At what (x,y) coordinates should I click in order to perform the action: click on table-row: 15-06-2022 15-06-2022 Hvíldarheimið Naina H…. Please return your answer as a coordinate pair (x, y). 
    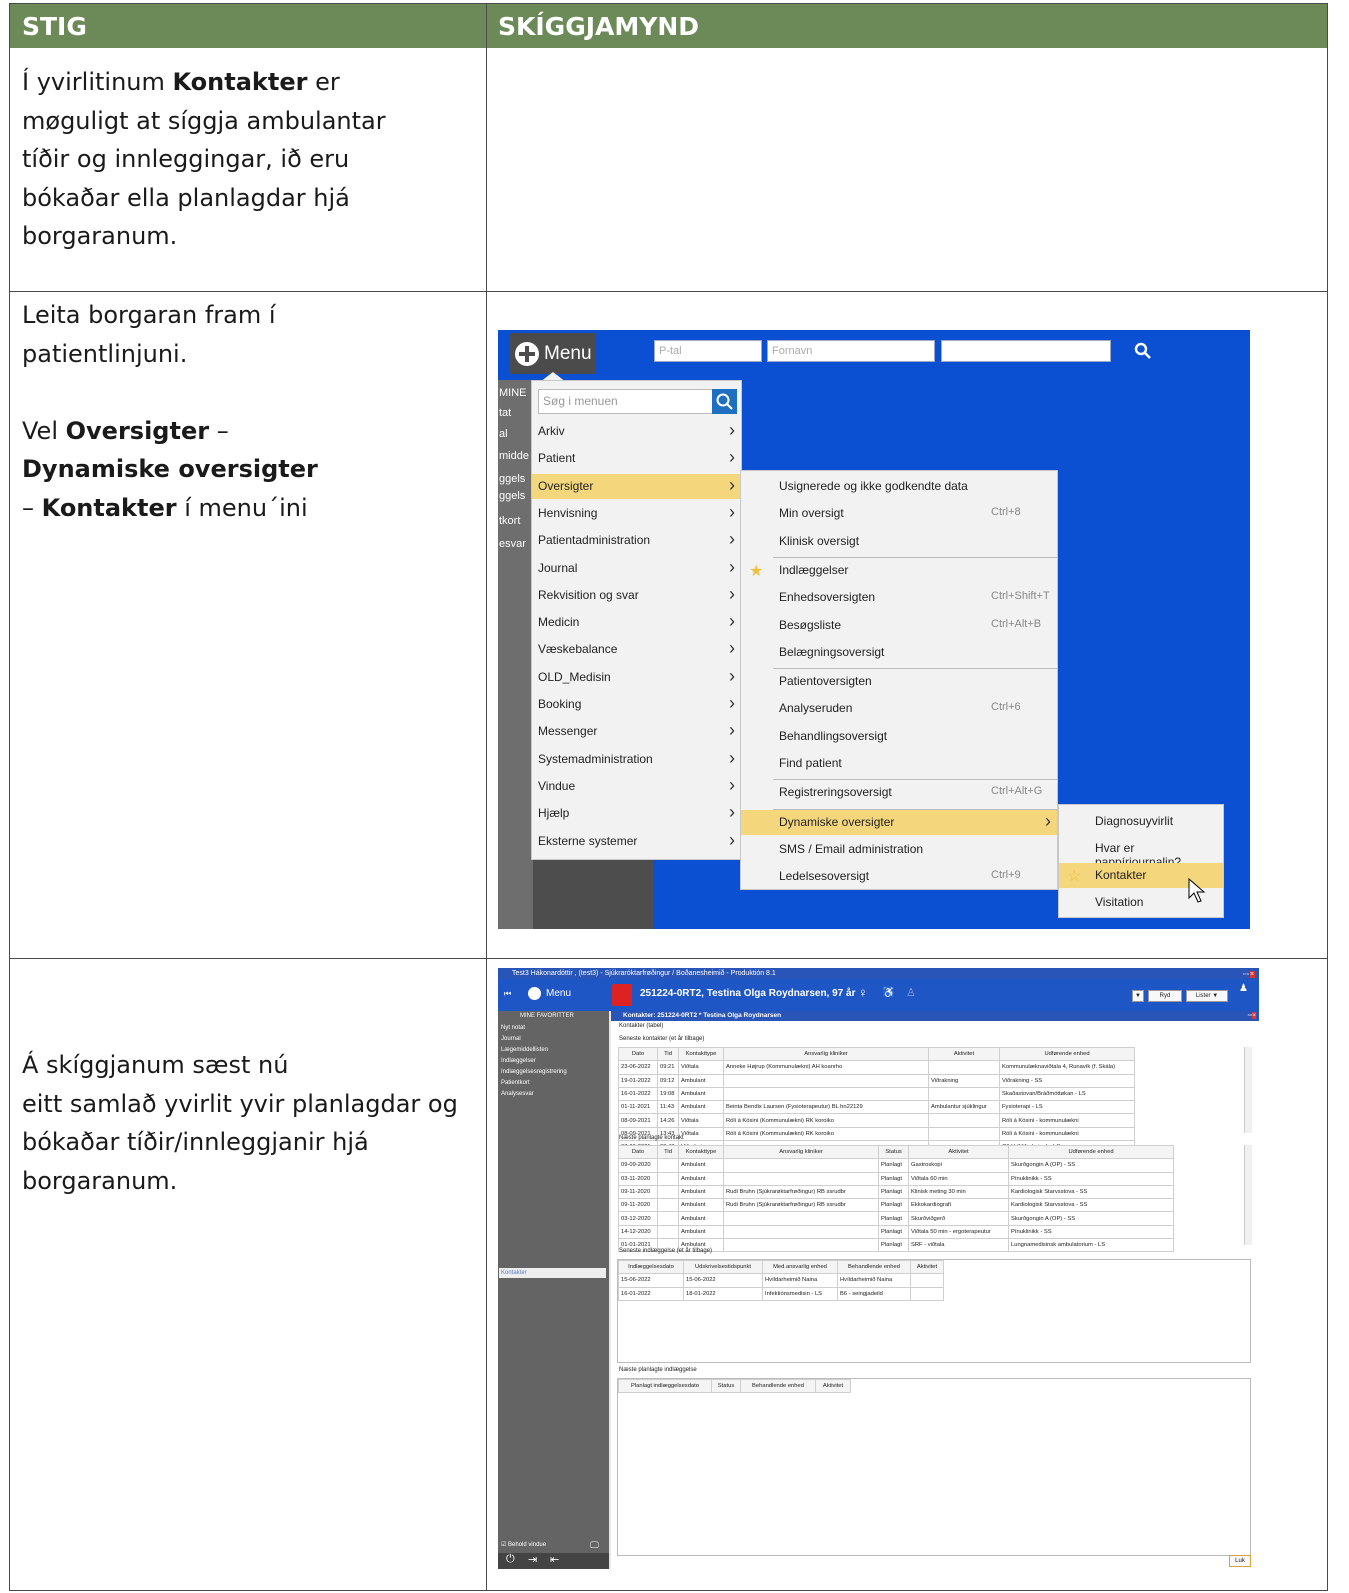
    Looking at the image, I should click on (781, 1280).